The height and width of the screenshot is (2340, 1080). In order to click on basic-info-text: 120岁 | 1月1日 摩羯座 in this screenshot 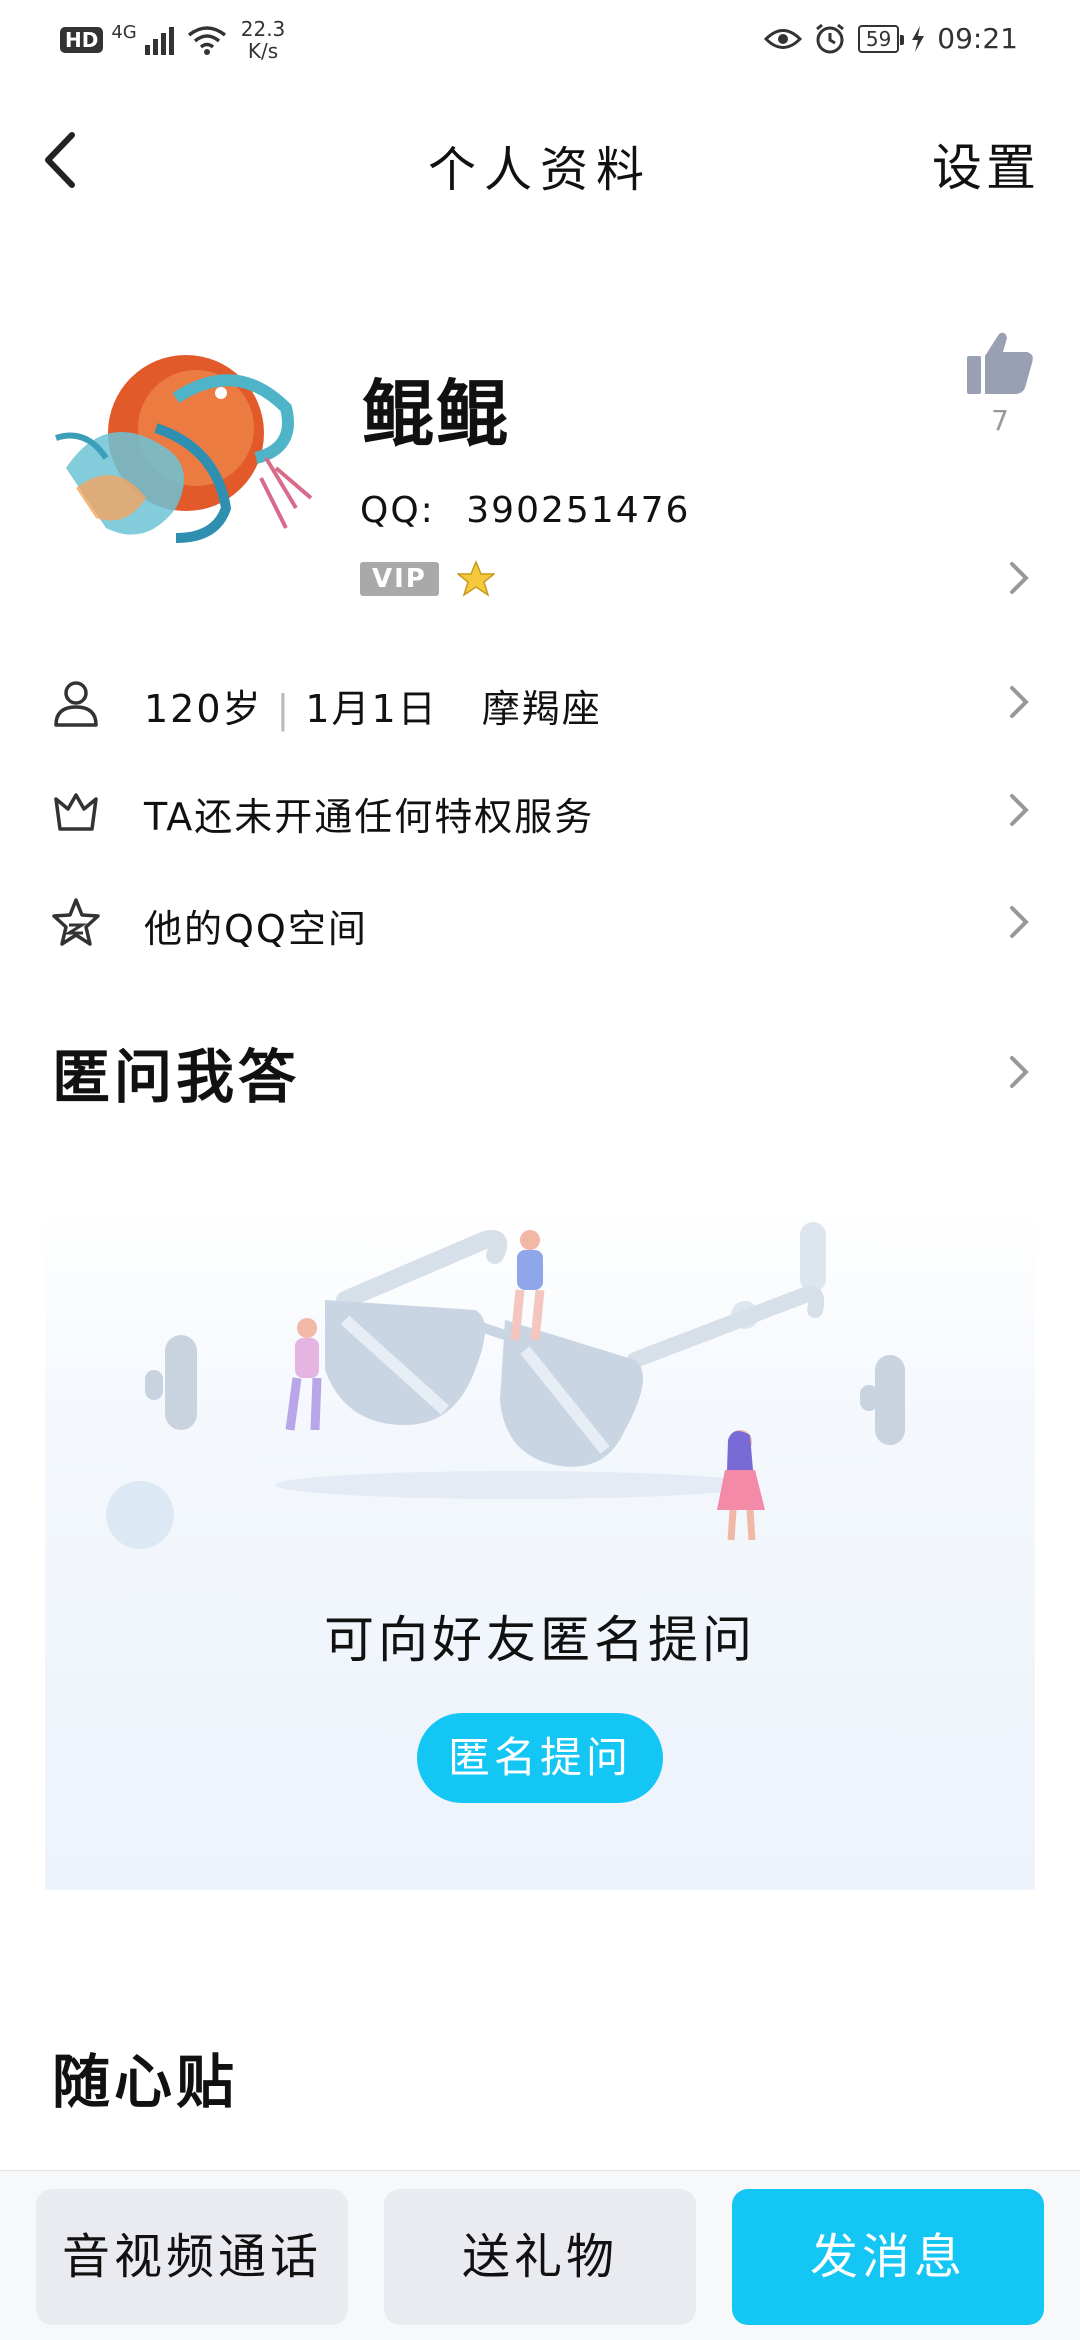, I will do `click(373, 705)`.